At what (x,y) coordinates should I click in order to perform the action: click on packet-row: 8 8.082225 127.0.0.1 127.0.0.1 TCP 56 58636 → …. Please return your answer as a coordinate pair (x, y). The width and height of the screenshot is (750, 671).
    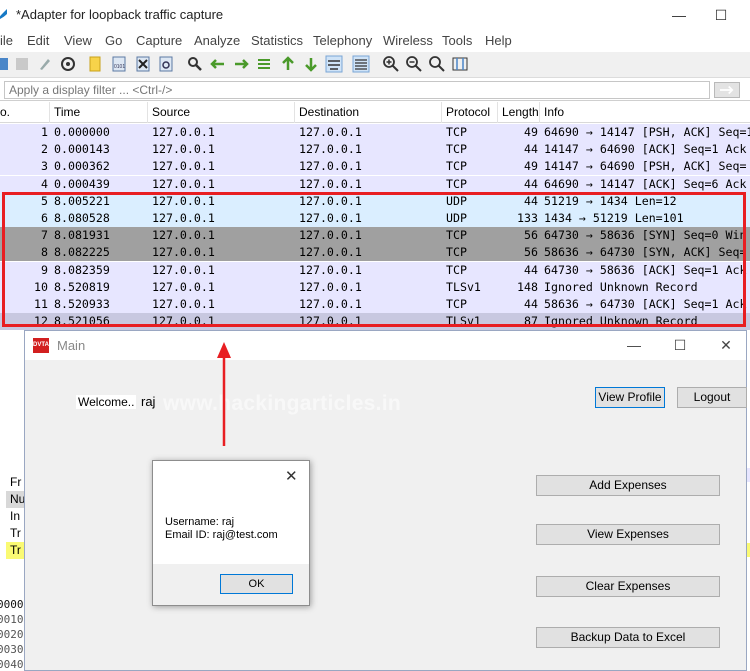
    Looking at the image, I should click on (375, 253).